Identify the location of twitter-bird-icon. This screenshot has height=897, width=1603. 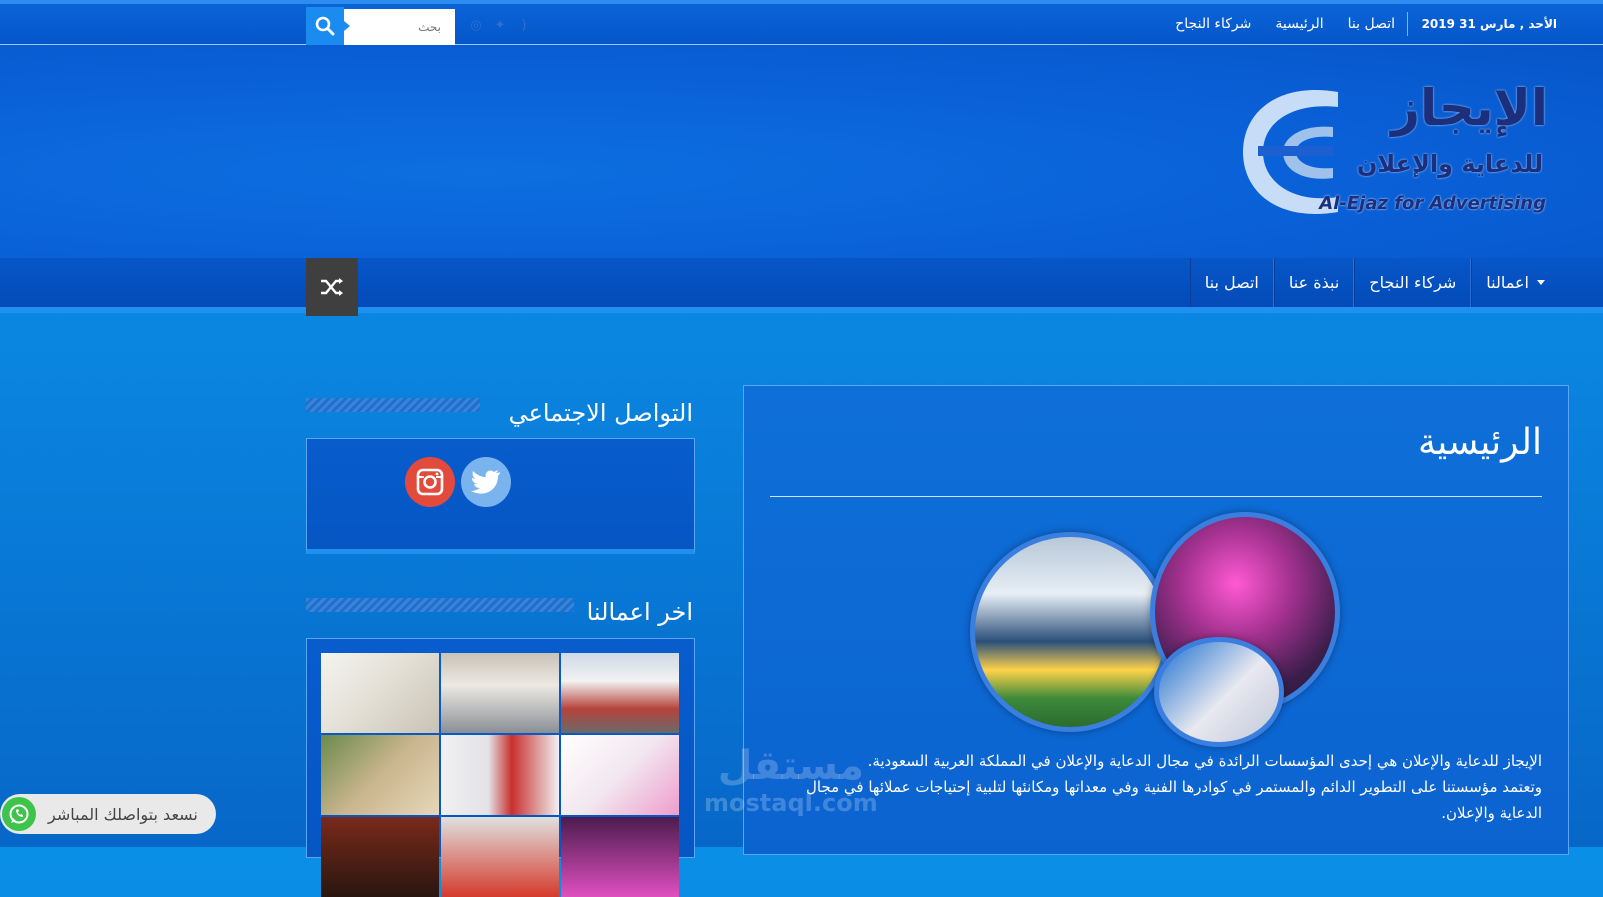
(485, 482).